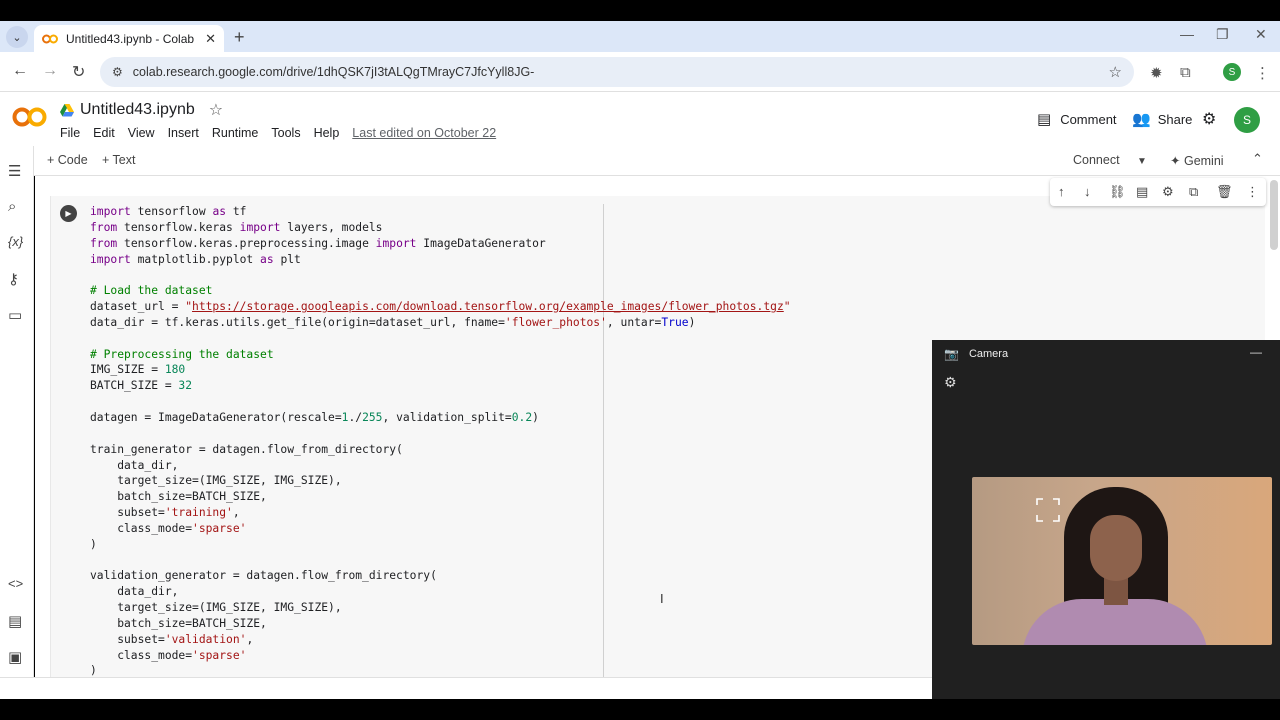  Describe the element at coordinates (1256, 352) in the screenshot. I see `minimize-camera-icon: —` at that location.